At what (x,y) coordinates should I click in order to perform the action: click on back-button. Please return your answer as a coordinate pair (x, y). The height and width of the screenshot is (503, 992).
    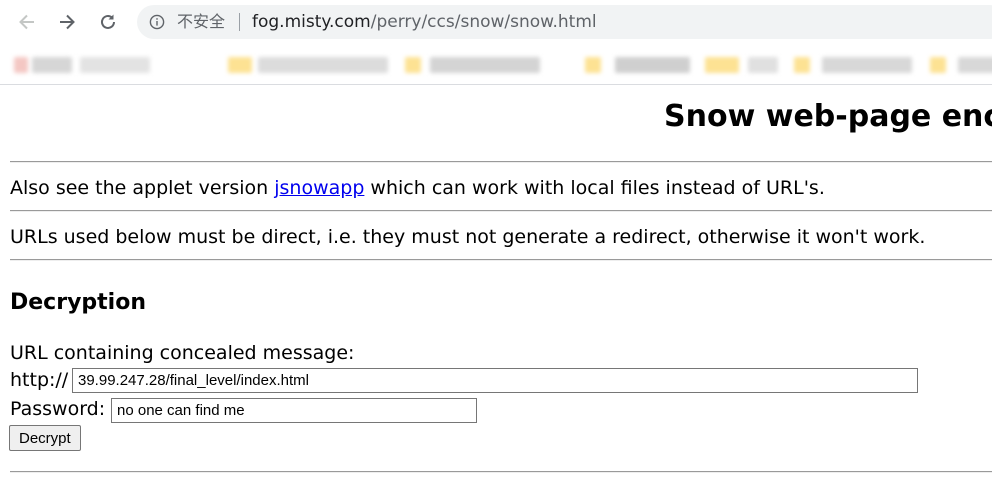
    Looking at the image, I should click on (27, 22).